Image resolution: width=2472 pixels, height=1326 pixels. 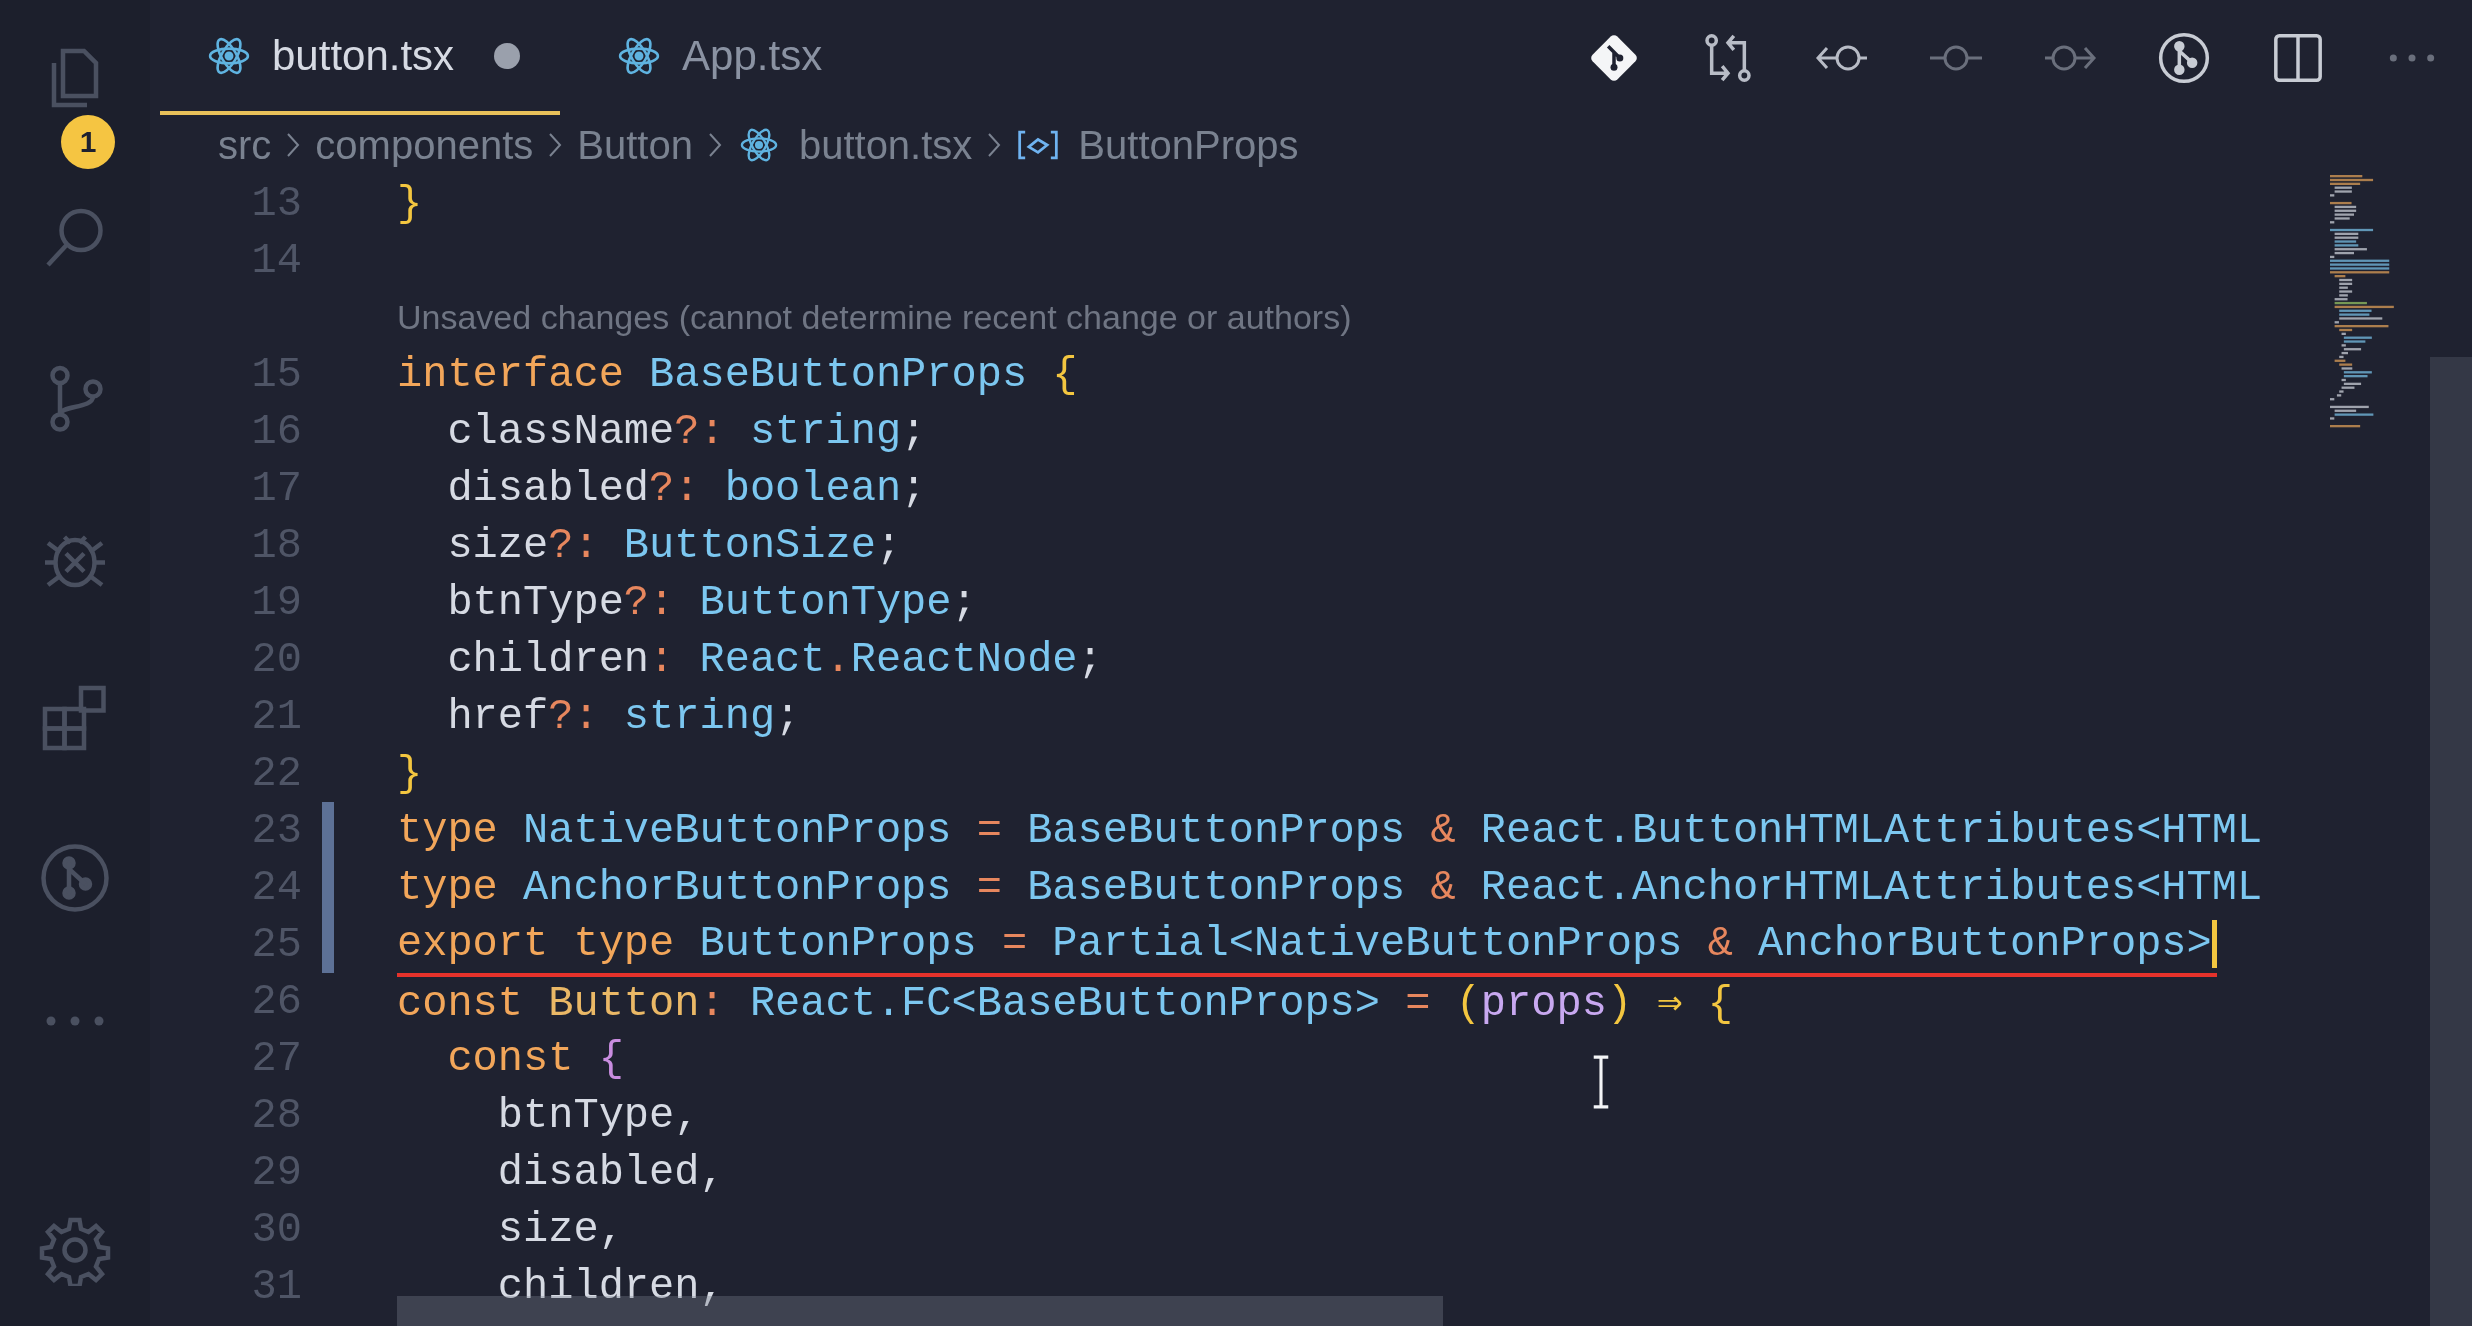 What do you see at coordinates (686, 431) in the screenshot?
I see `code-line: className?: string;` at bounding box center [686, 431].